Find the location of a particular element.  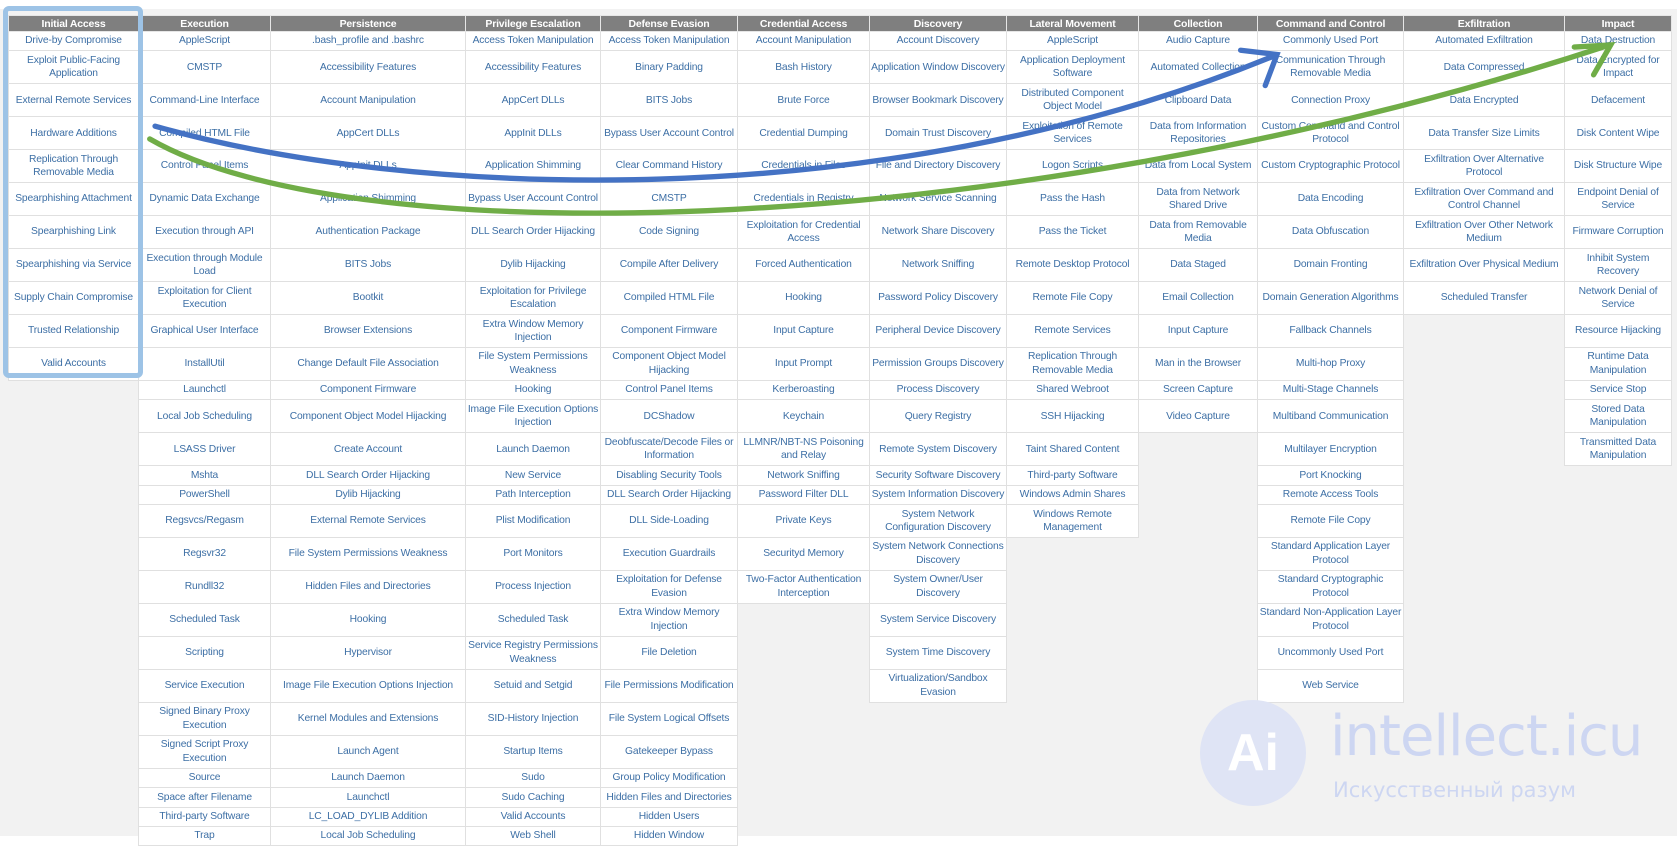

technique-cell: Custom Command and Control Protocol is located at coordinates (1330, 133).